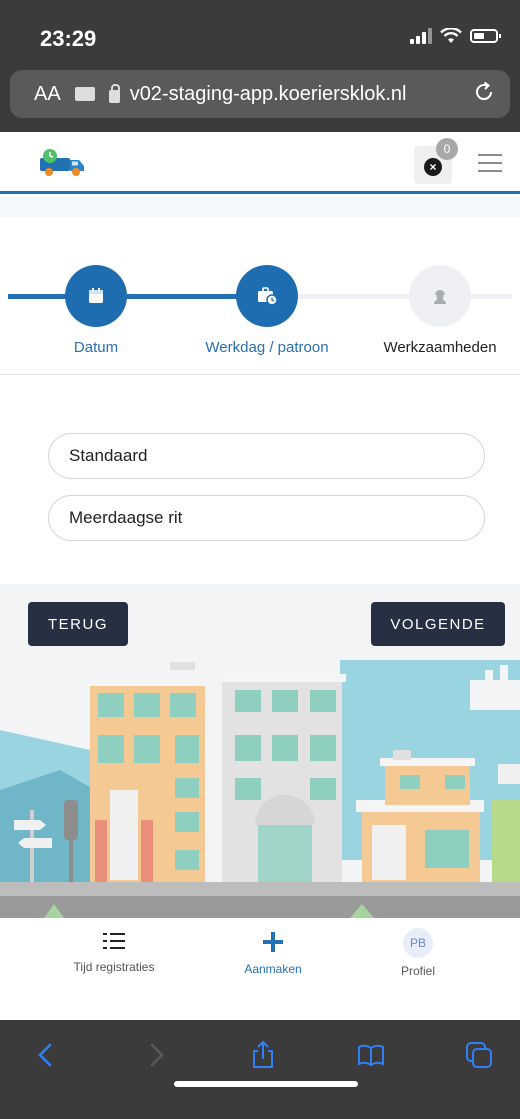 The image size is (520, 1119). I want to click on share-icon, so click(263, 1055).